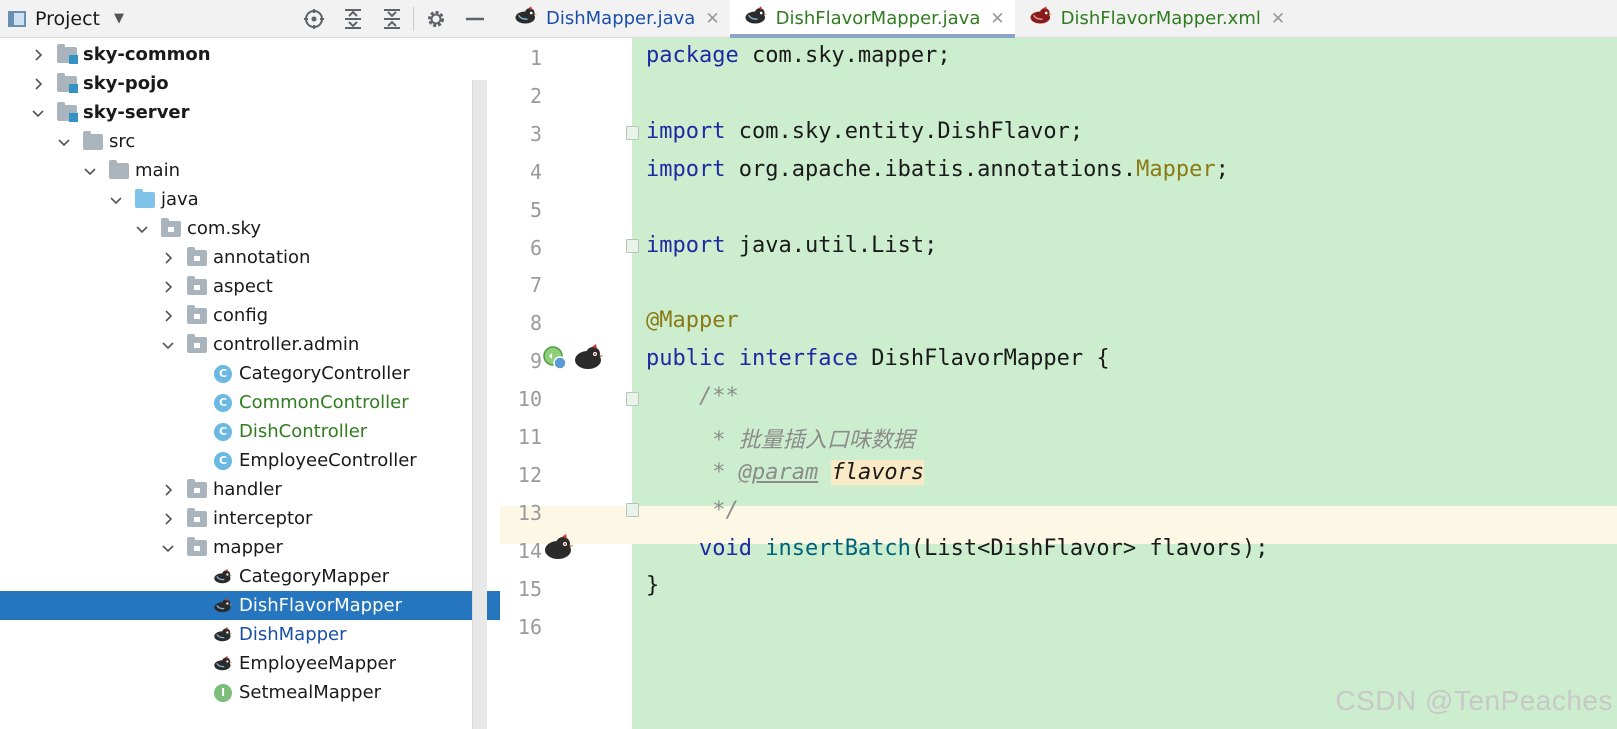 The image size is (1617, 729). What do you see at coordinates (250, 141) in the screenshot?
I see `tree-item-src: src` at bounding box center [250, 141].